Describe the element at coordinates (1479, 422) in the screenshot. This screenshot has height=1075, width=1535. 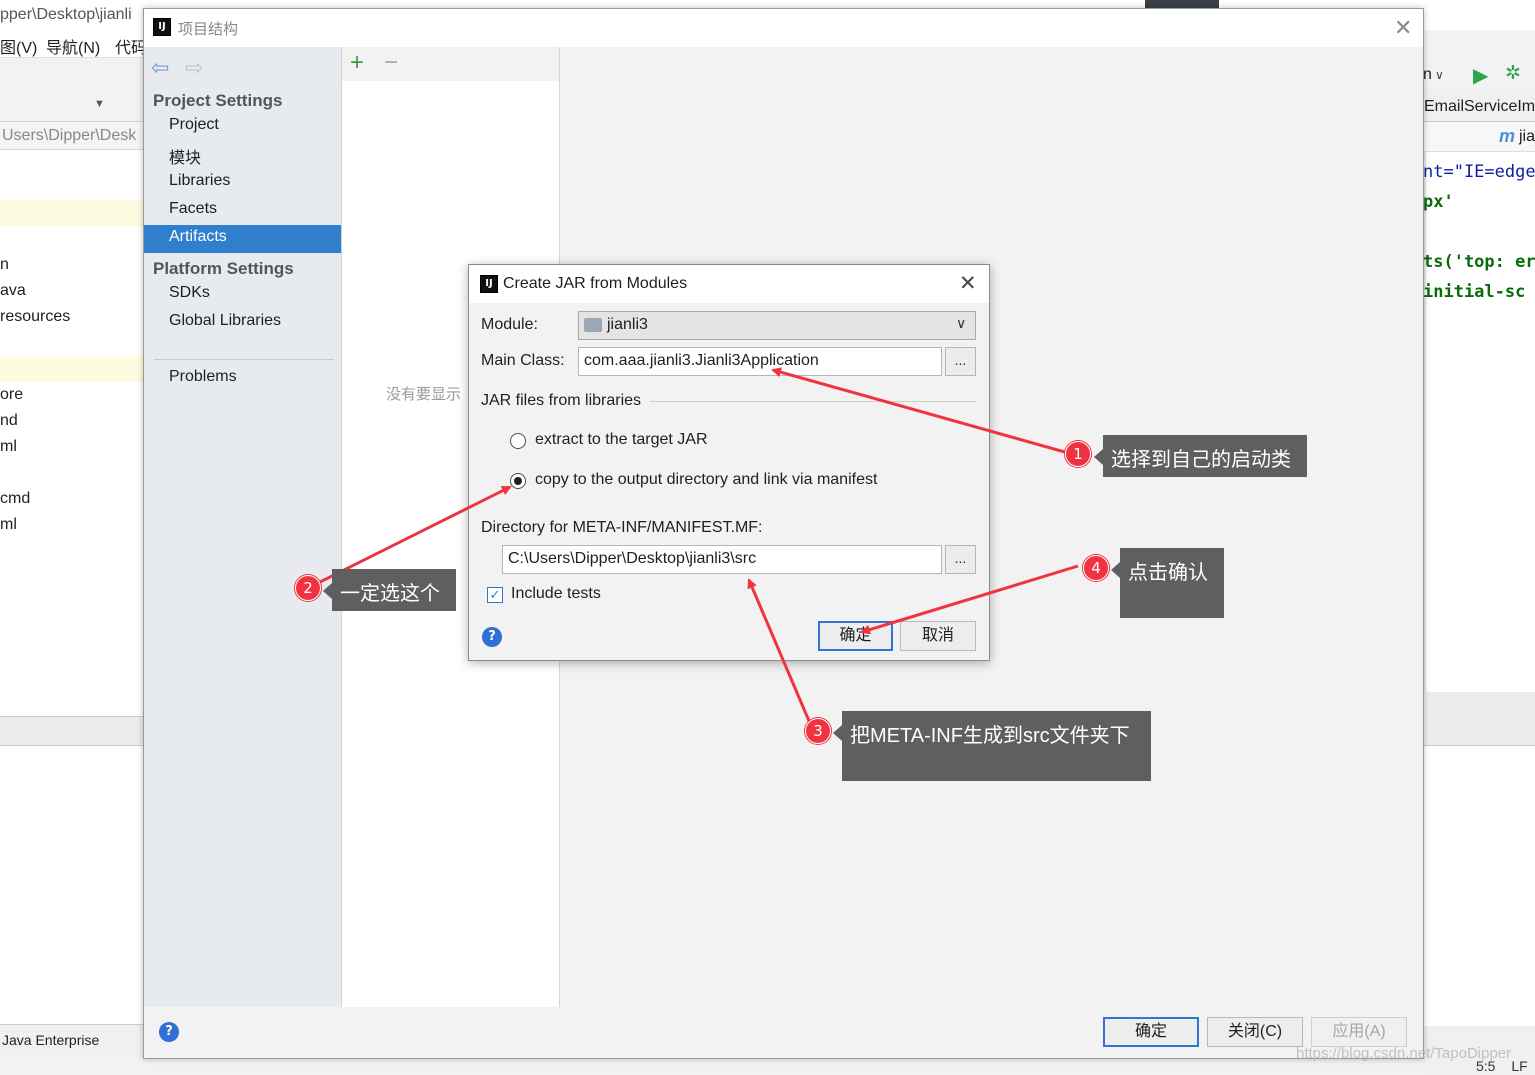
I see `code-editor: nt="IE=edge px' ts('top: er initial-sc` at that location.